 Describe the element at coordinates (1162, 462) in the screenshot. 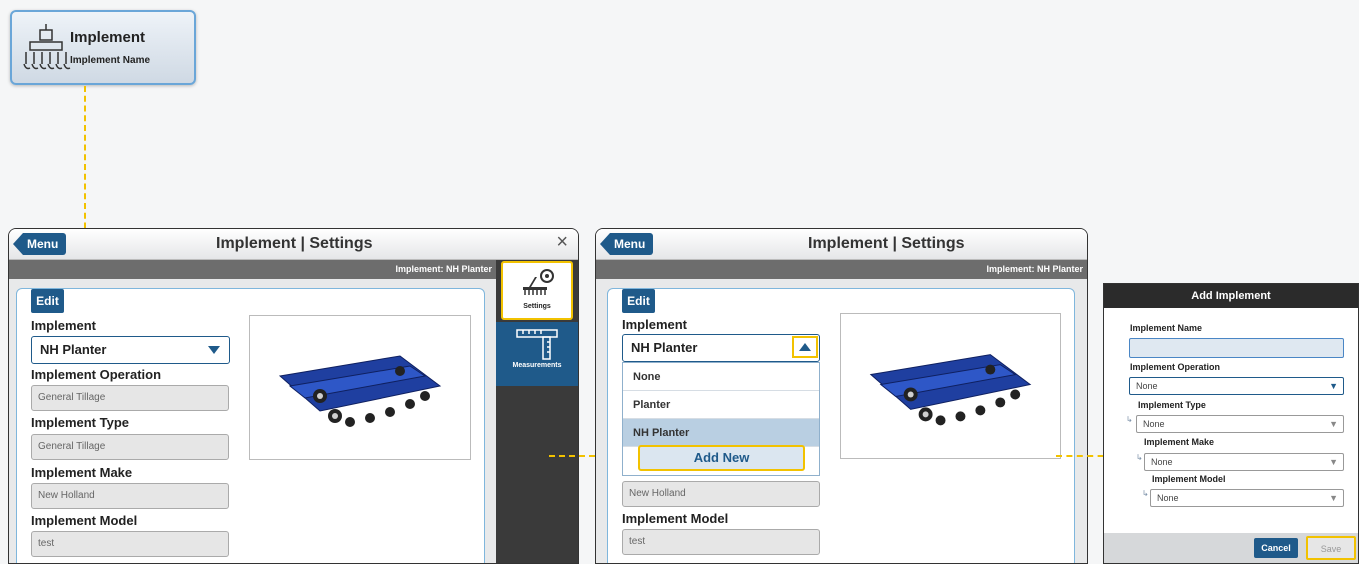

I see `implement-make-value: None` at that location.